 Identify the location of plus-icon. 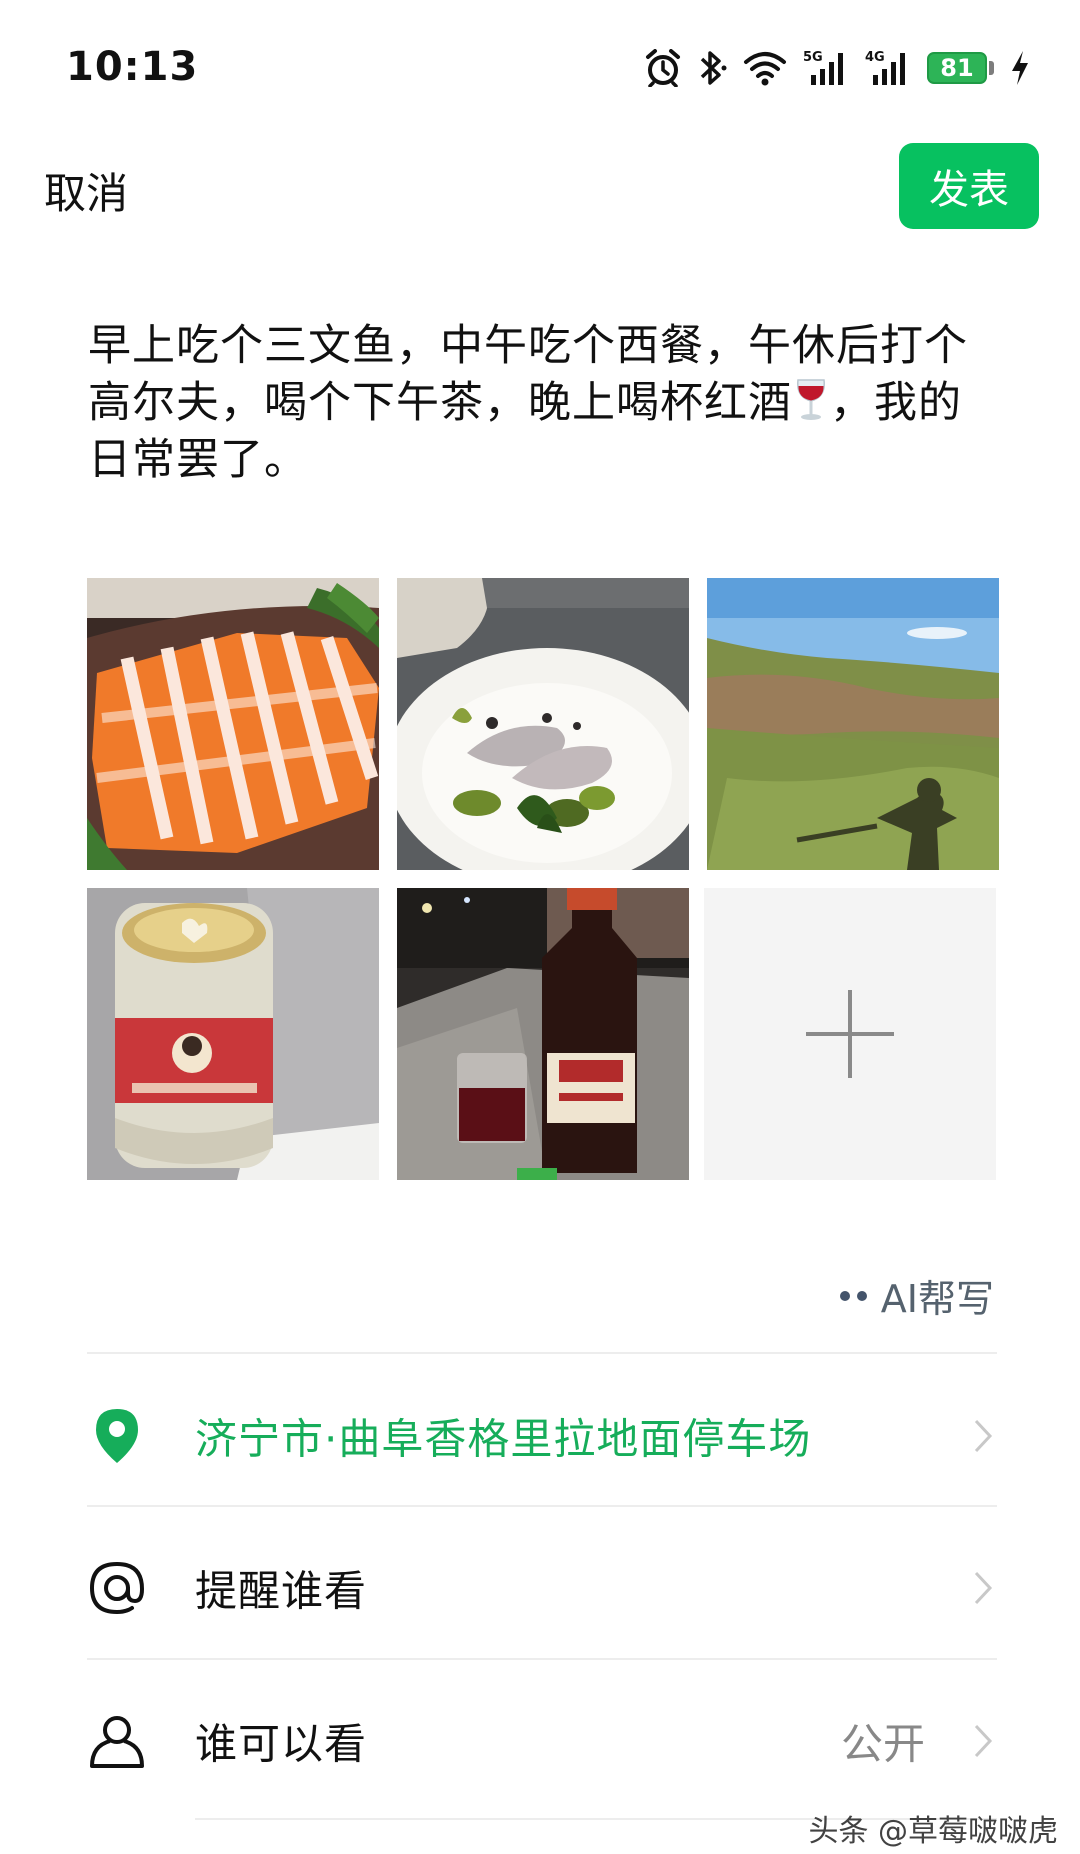
(850, 1034).